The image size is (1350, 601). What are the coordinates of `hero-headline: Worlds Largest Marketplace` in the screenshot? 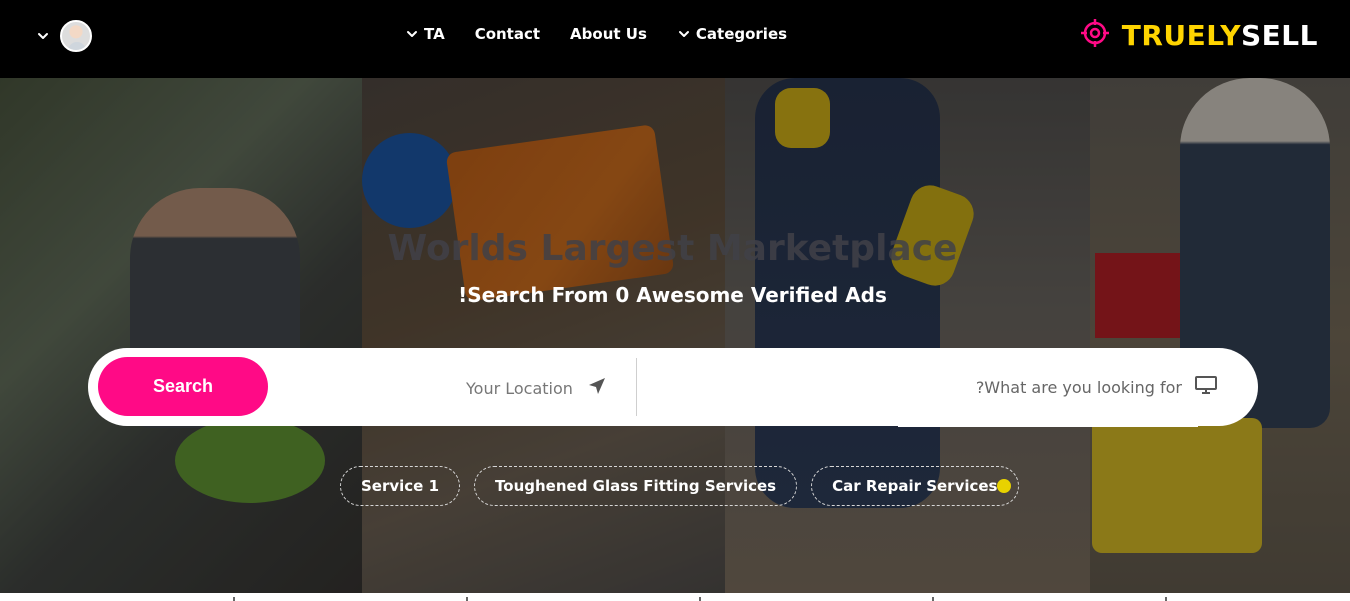 It's located at (672, 248).